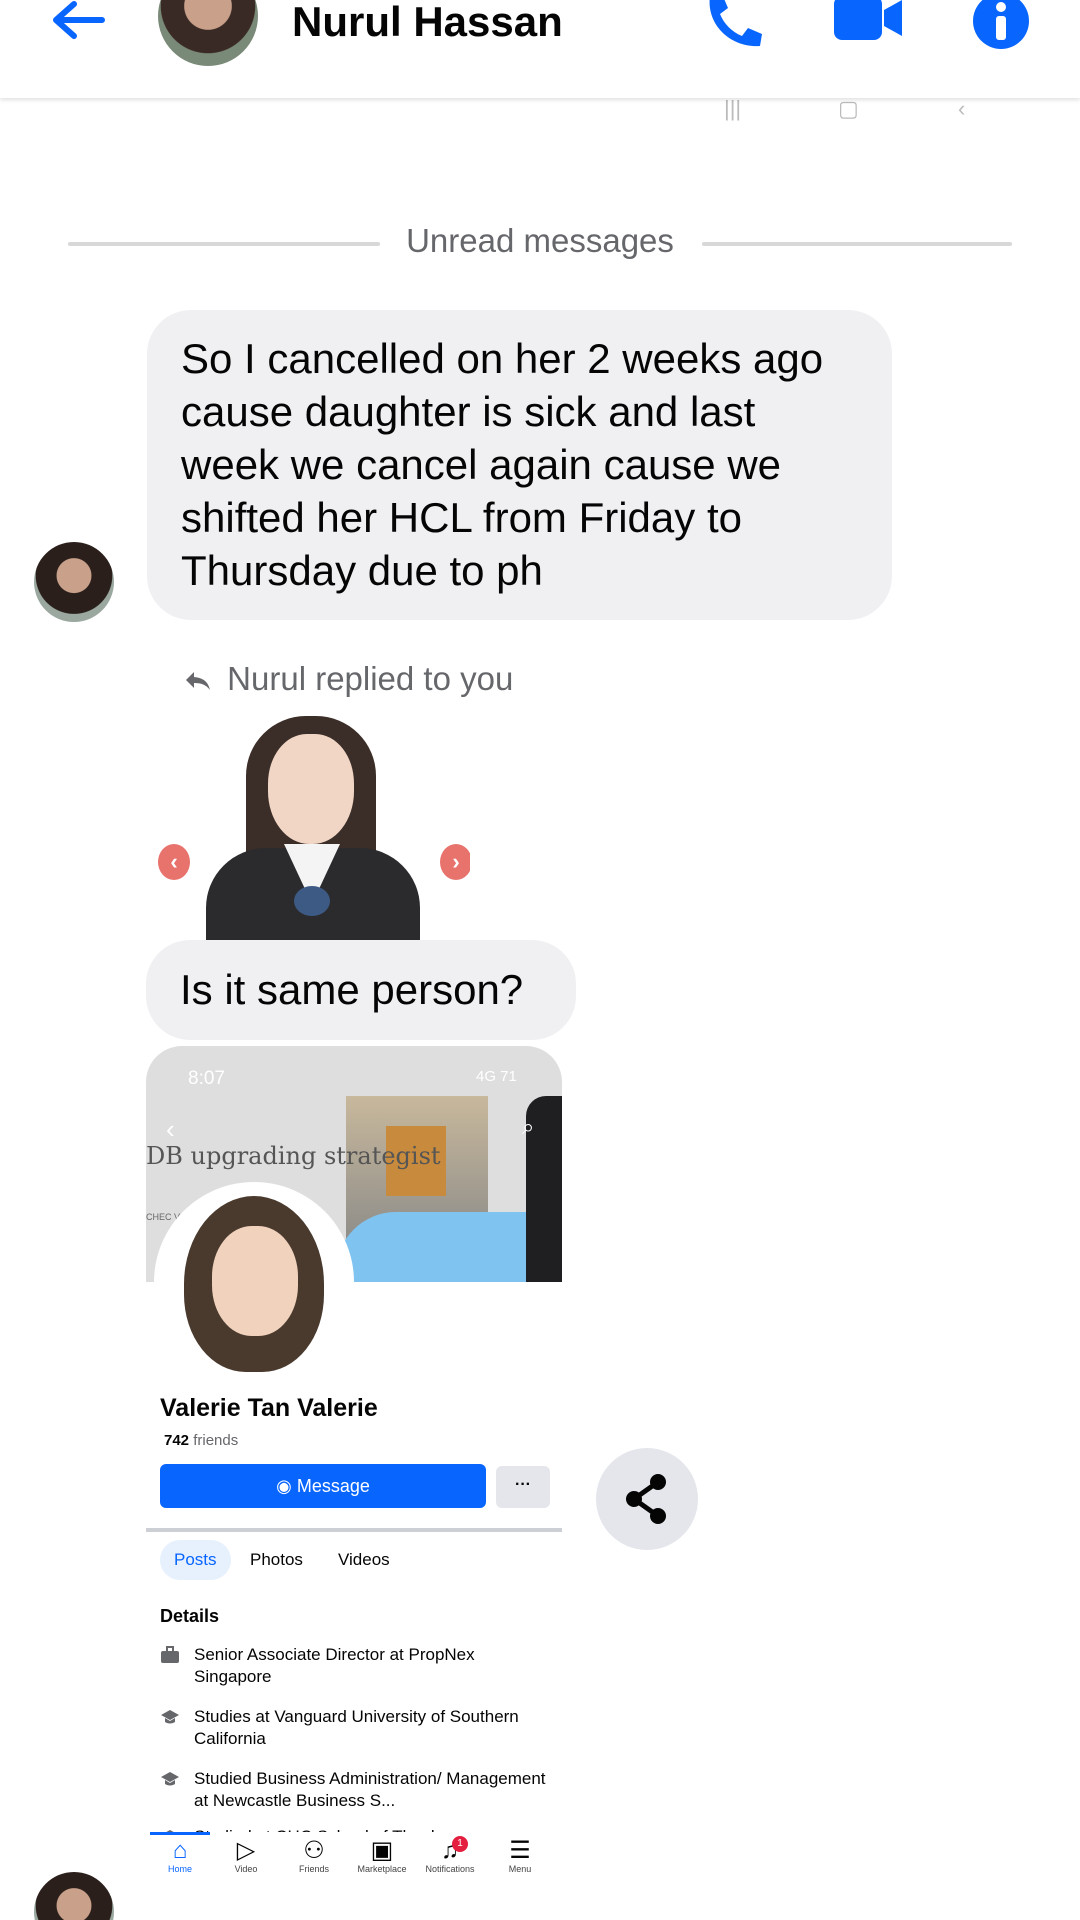  What do you see at coordinates (269, 1408) in the screenshot?
I see `profile-name: Valerie Tan Valerie` at bounding box center [269, 1408].